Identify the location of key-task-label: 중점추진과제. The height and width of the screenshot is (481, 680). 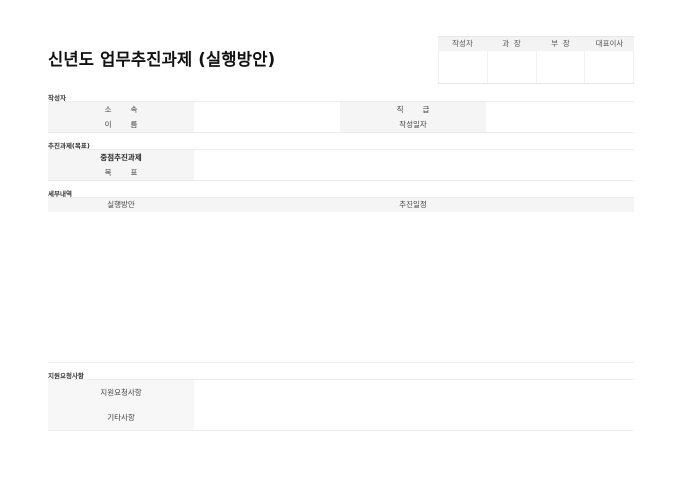
(121, 157).